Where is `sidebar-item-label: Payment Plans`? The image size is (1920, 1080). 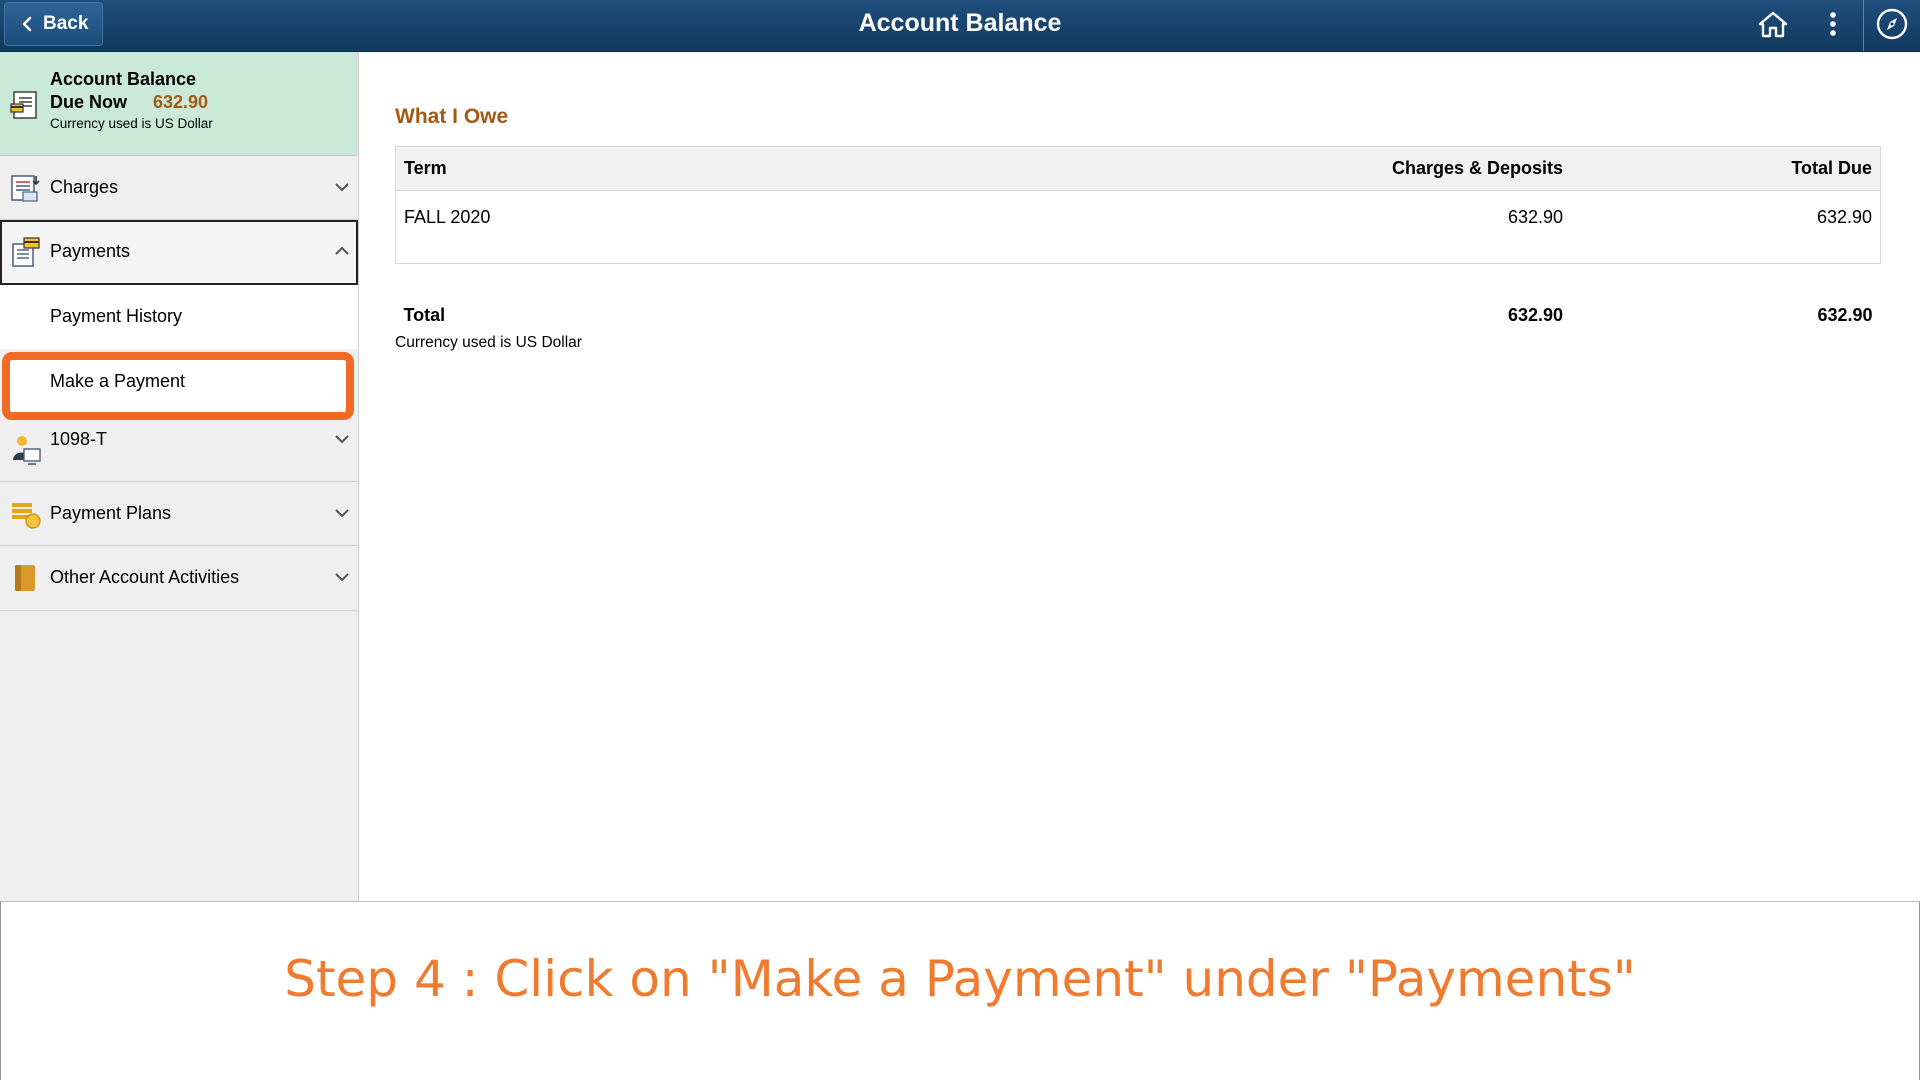
sidebar-item-label: Payment Plans is located at coordinates (111, 513).